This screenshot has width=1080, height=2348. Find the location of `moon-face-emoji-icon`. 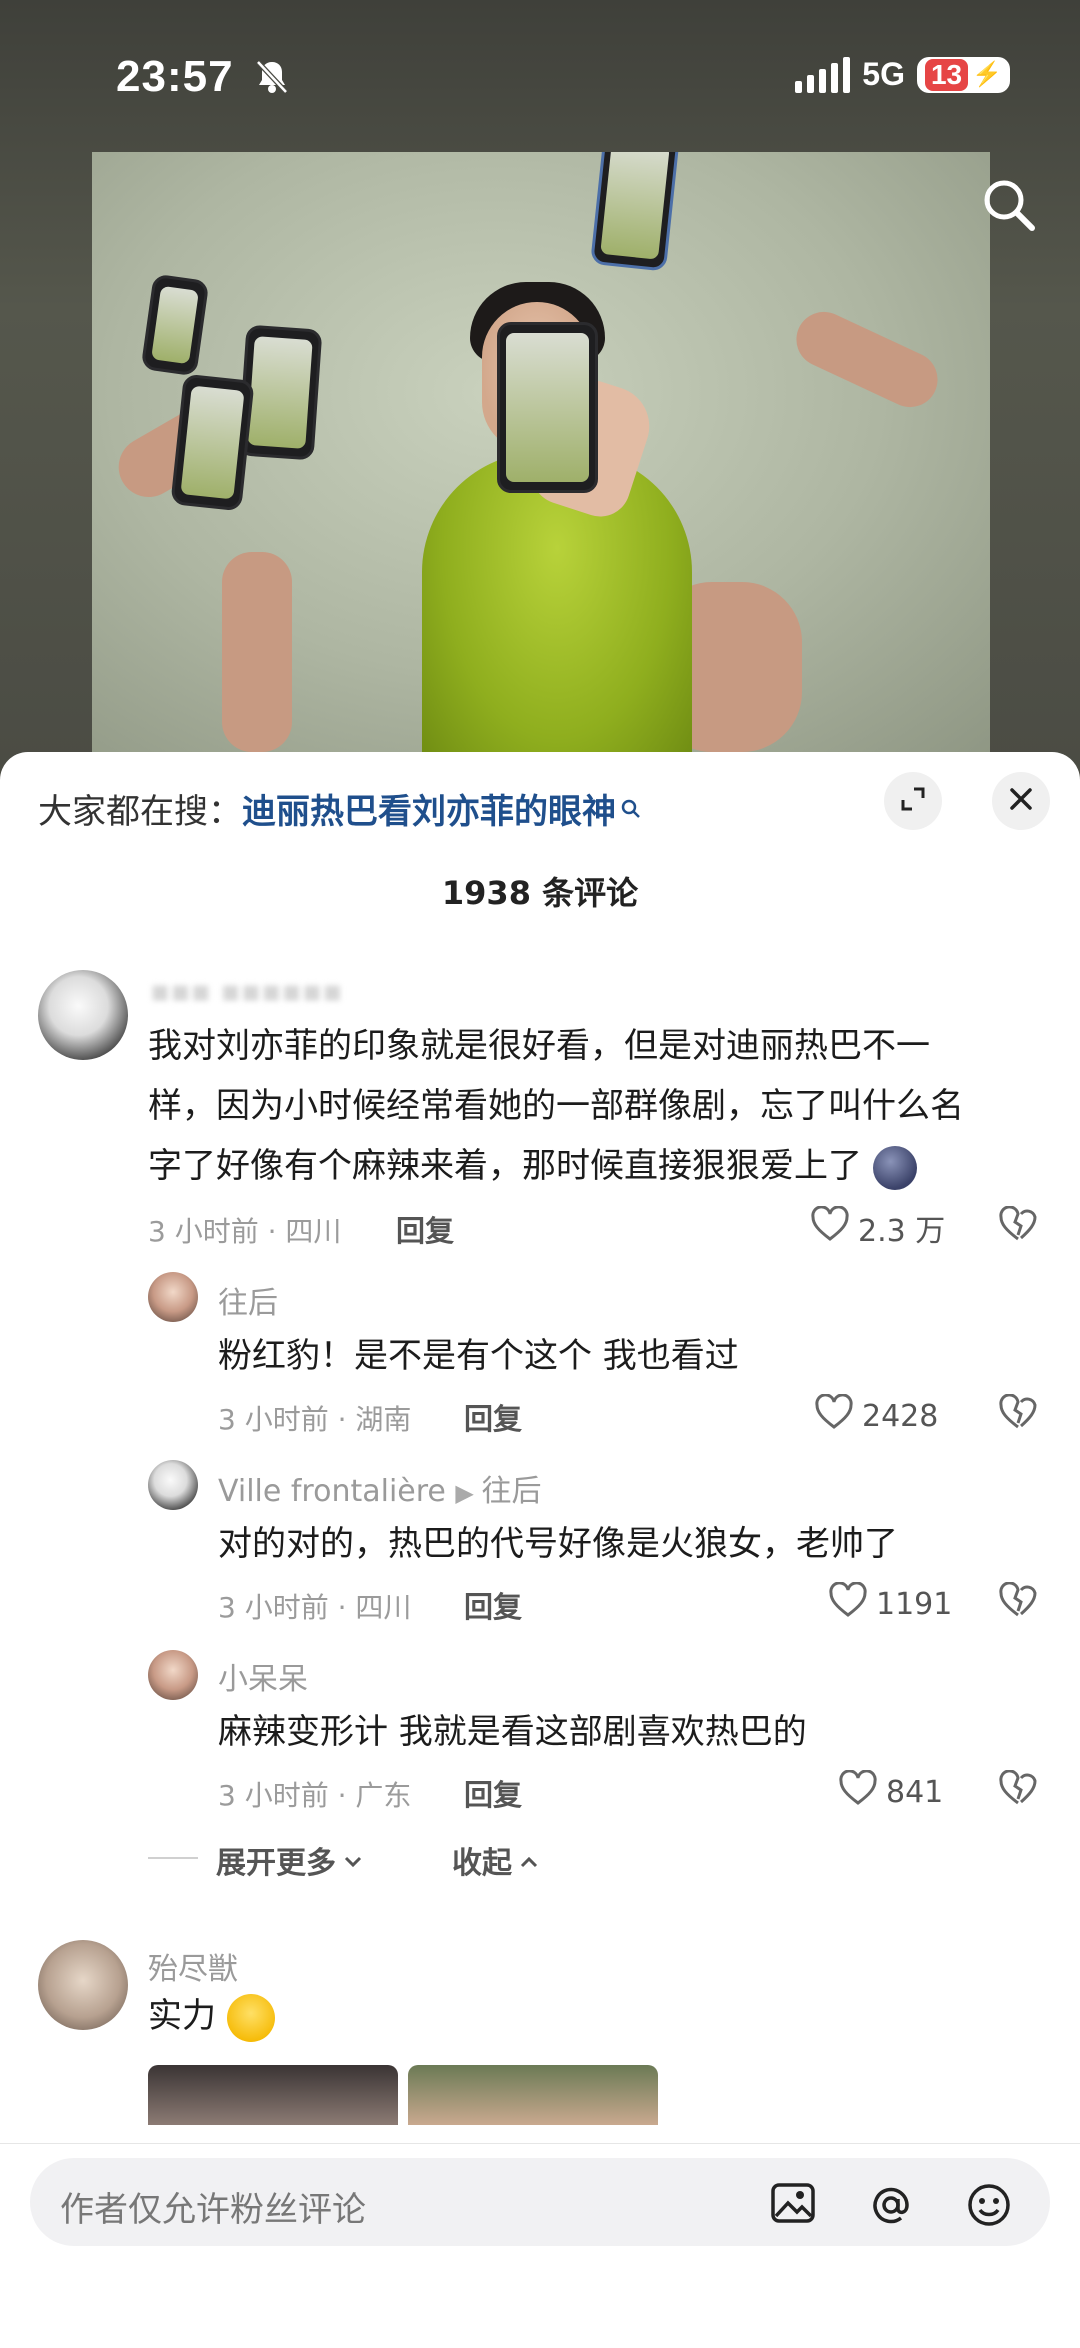

moon-face-emoji-icon is located at coordinates (894, 1167).